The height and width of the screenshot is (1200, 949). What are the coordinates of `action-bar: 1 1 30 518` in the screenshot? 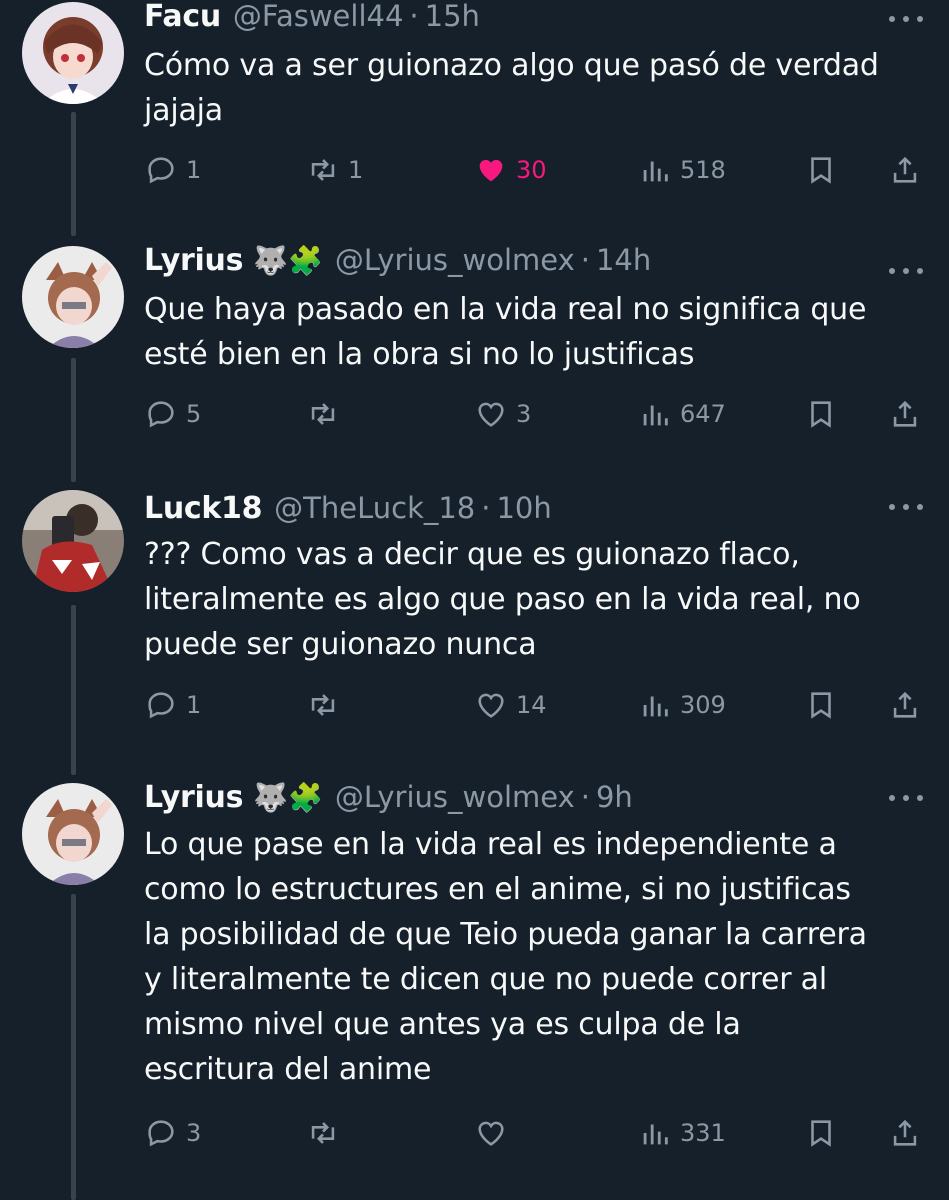 It's located at (539, 170).